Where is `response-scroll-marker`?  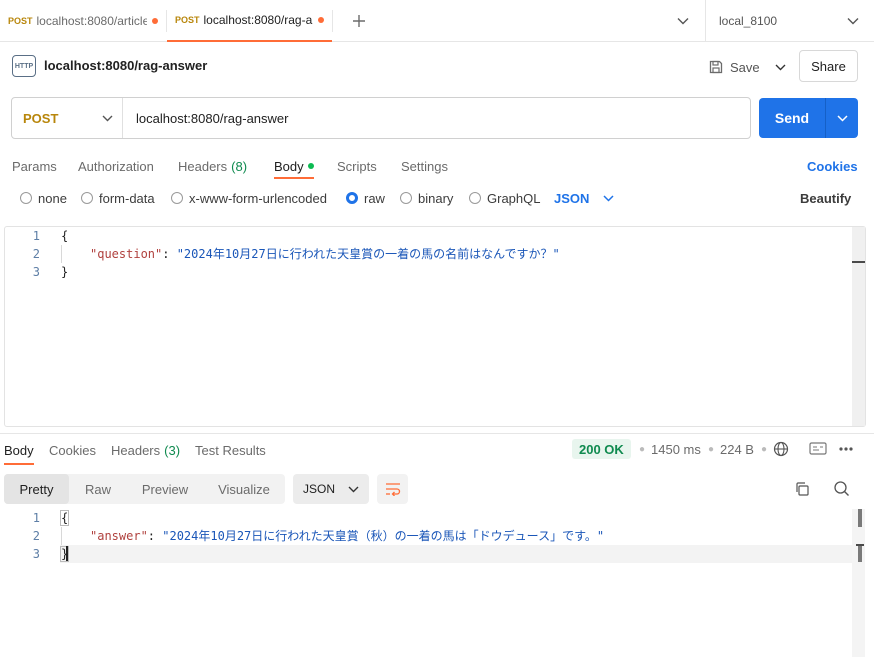 response-scroll-marker is located at coordinates (860, 553).